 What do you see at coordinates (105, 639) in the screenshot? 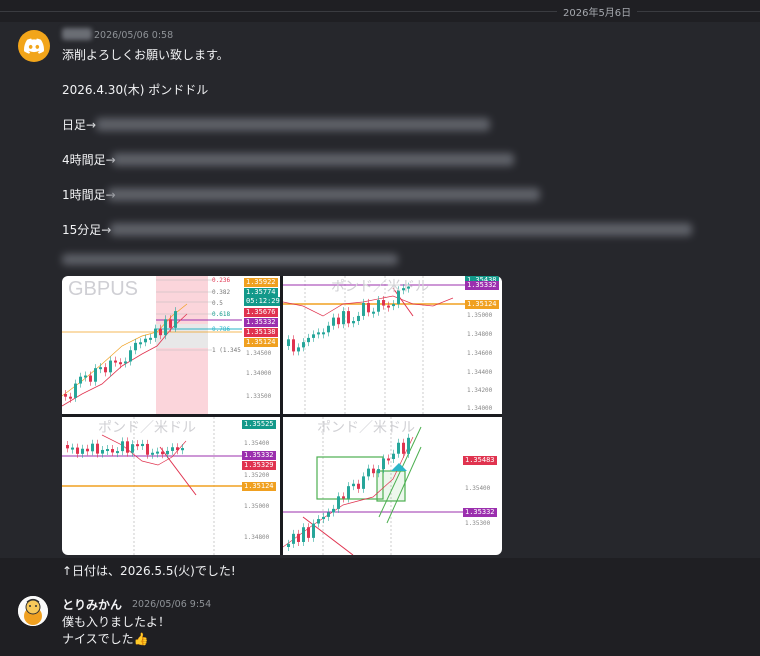
I see `message-2-line-2: ナイスでした👍` at bounding box center [105, 639].